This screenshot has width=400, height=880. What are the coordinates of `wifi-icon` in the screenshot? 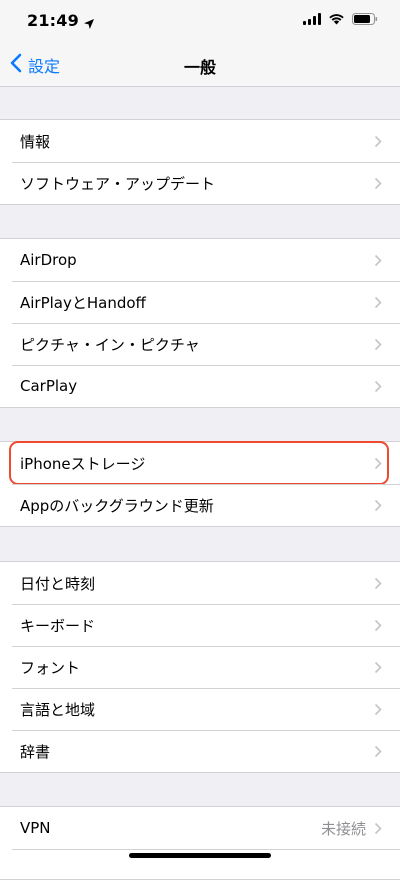 It's located at (336, 19).